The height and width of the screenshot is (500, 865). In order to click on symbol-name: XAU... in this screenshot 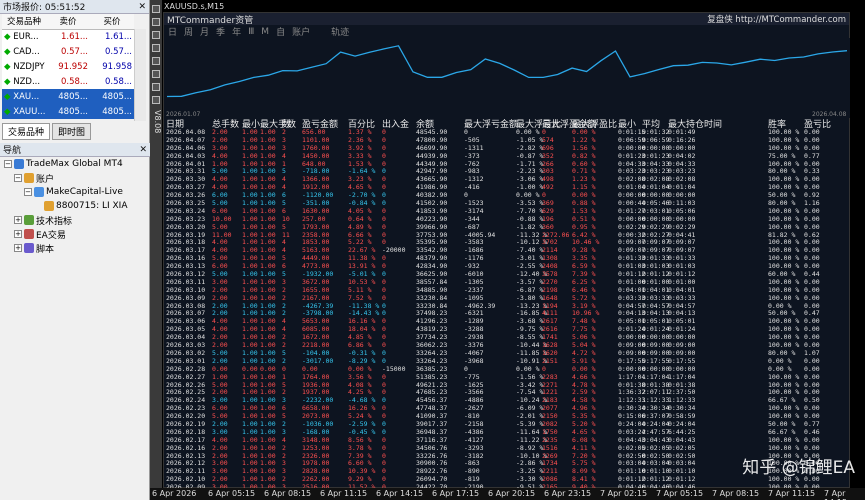, I will do `click(26, 96)`.